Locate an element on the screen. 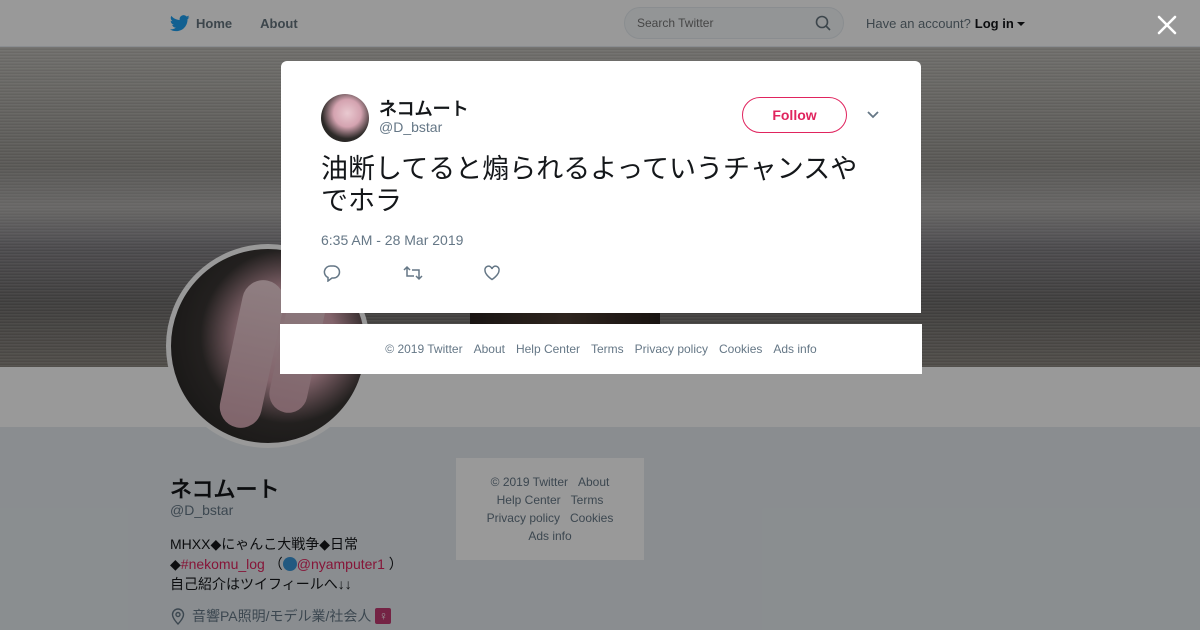 The height and width of the screenshot is (630, 1200). chevron-down-icon is located at coordinates (873, 115).